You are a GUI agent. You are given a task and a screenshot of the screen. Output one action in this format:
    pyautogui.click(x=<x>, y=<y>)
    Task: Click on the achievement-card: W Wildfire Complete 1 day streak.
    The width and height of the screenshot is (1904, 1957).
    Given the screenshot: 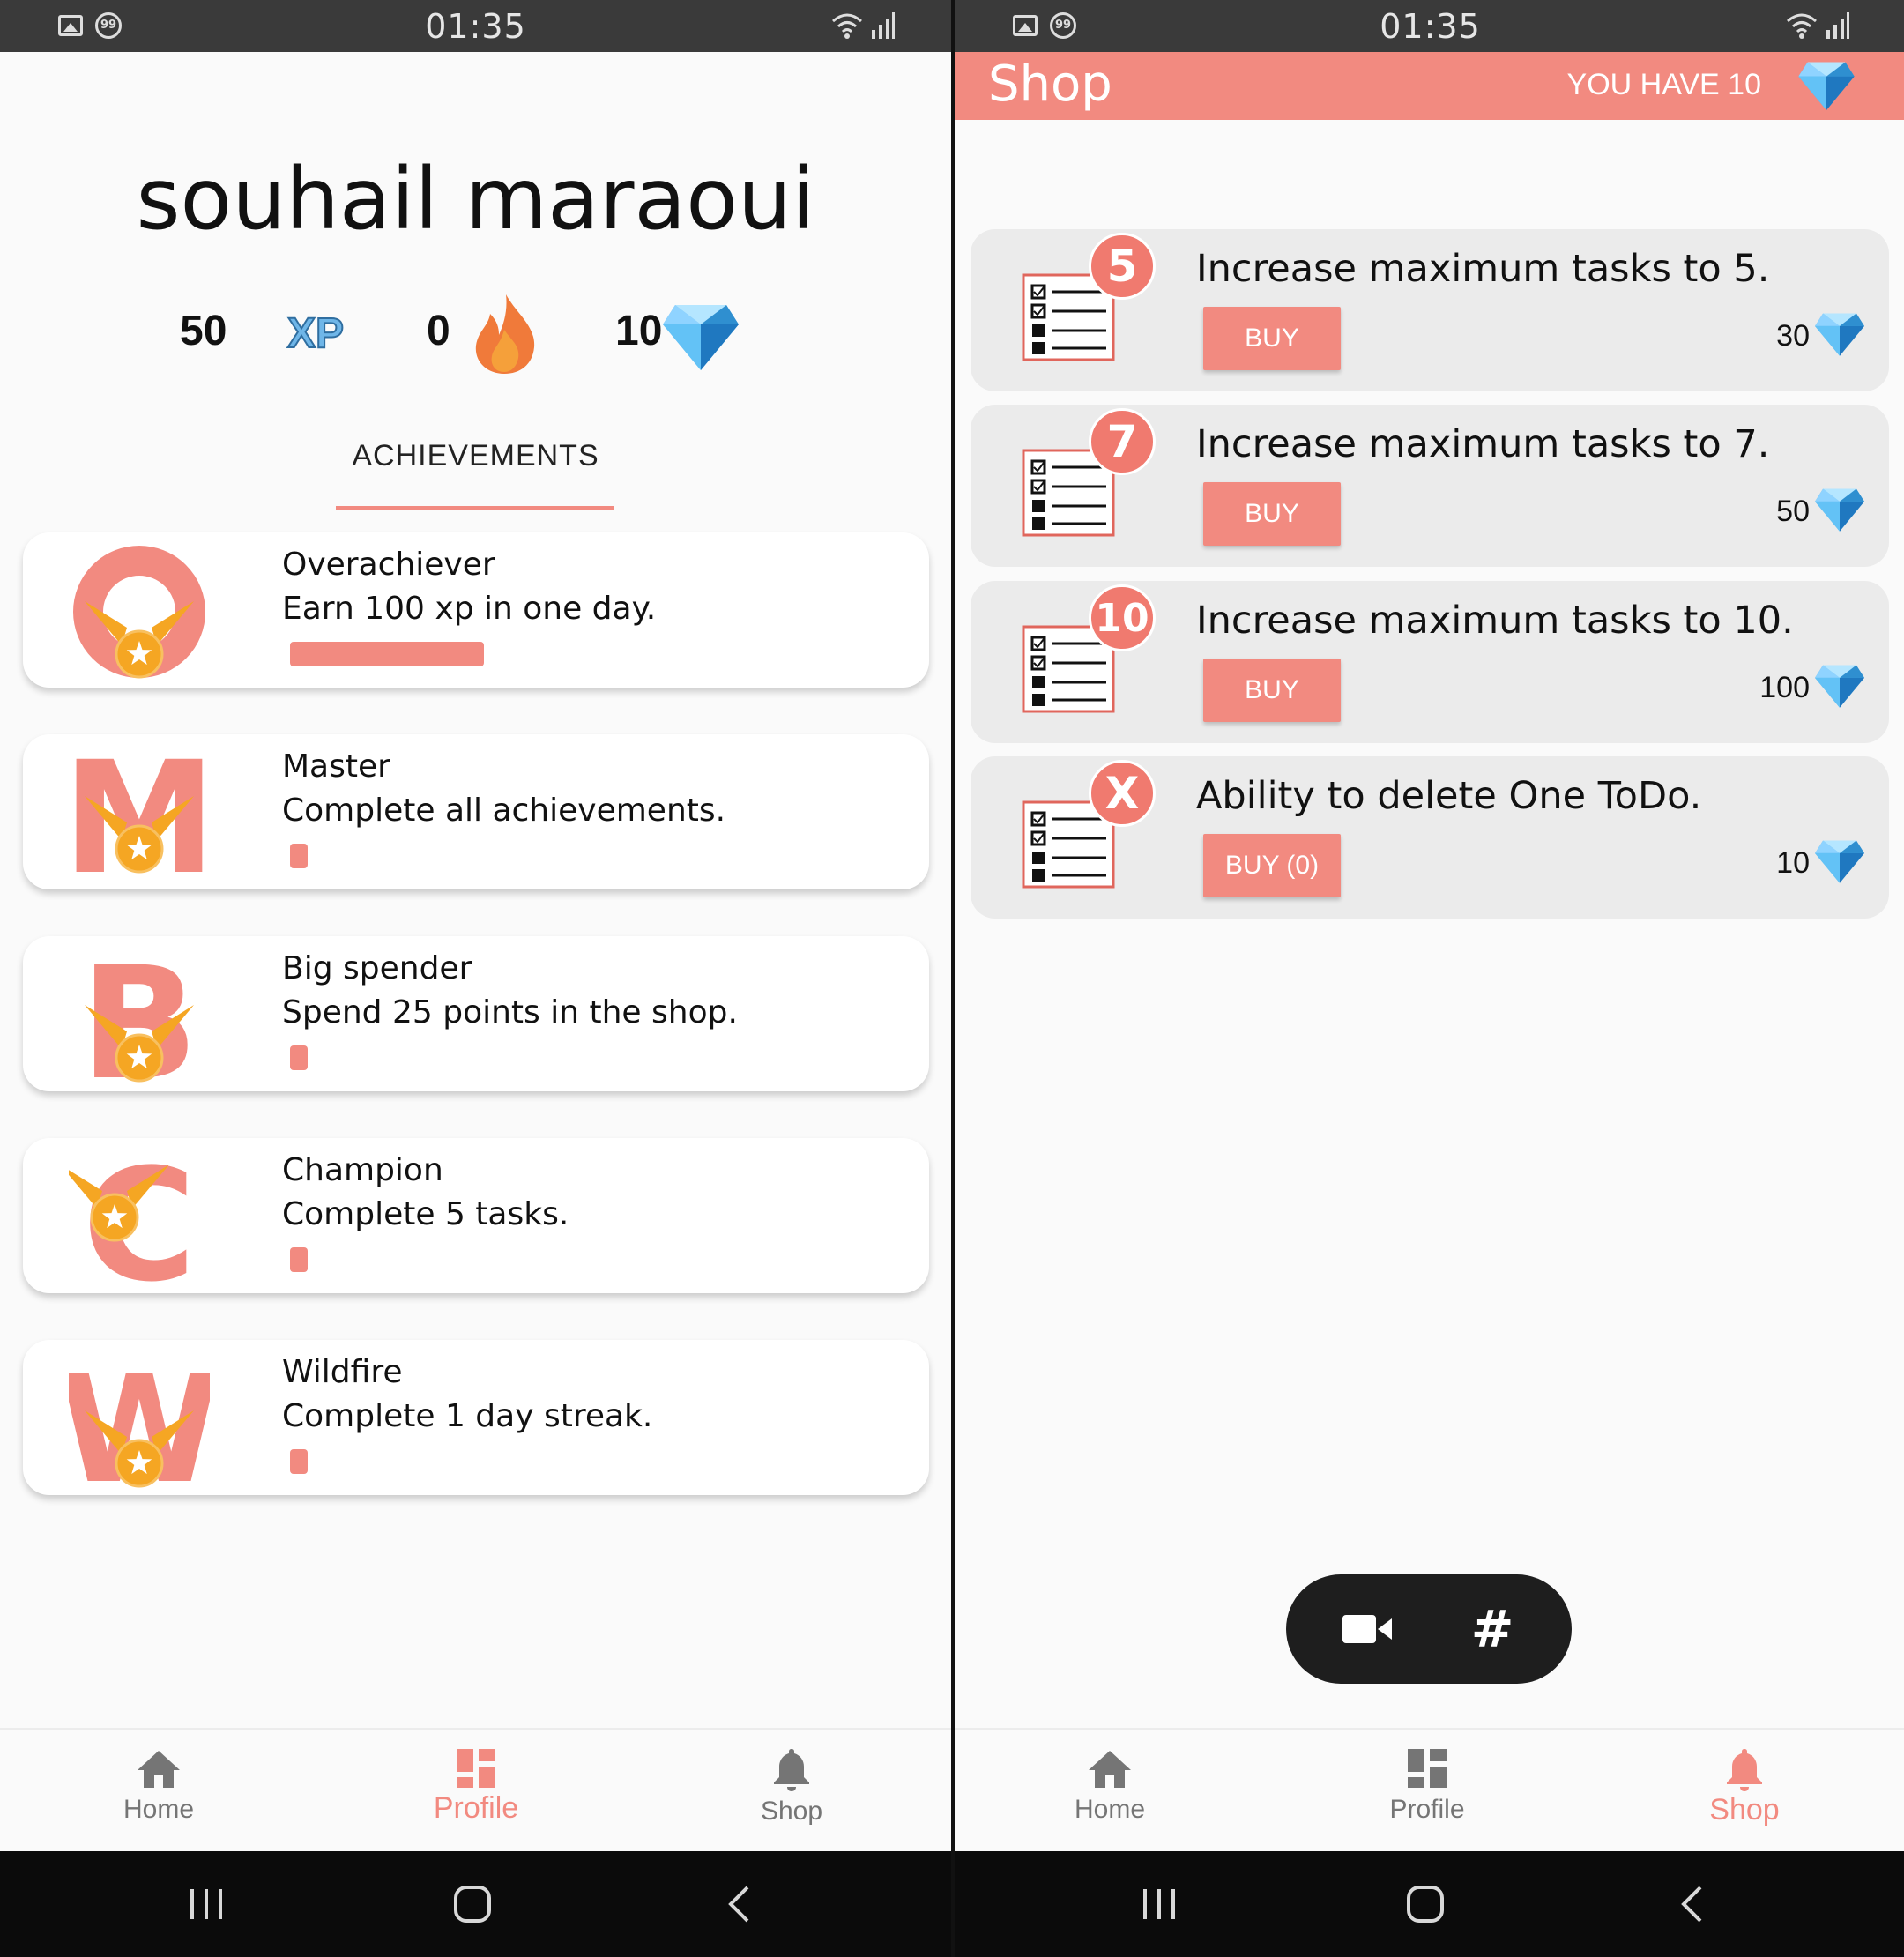 What is the action you would take?
    pyautogui.click(x=476, y=1418)
    